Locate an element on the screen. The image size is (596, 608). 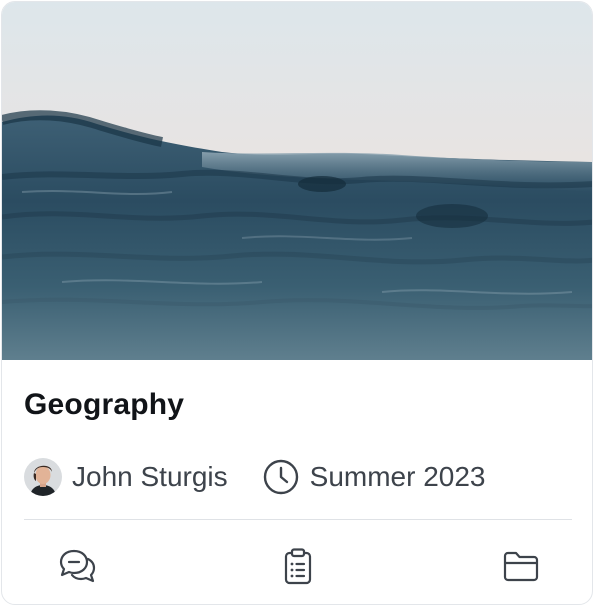
discussions-button is located at coordinates (77, 566).